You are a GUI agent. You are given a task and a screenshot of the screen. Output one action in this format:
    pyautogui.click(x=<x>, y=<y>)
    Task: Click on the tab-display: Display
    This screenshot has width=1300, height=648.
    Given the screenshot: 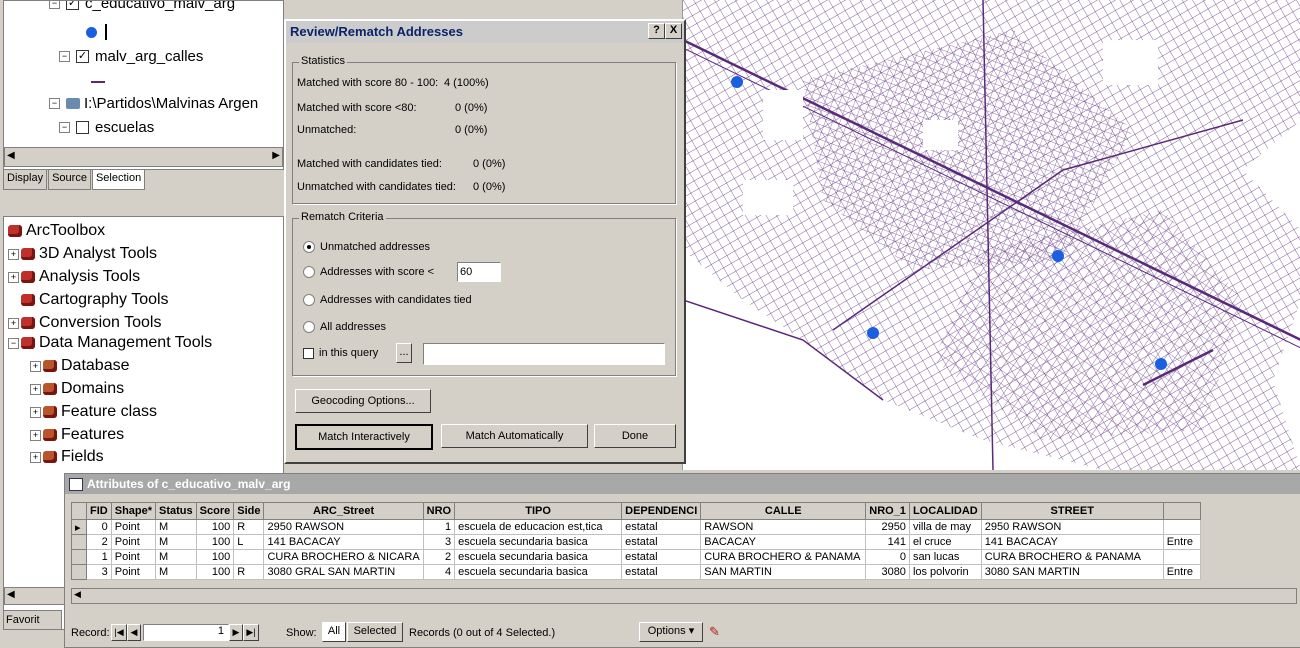 What is the action you would take?
    pyautogui.click(x=25, y=180)
    